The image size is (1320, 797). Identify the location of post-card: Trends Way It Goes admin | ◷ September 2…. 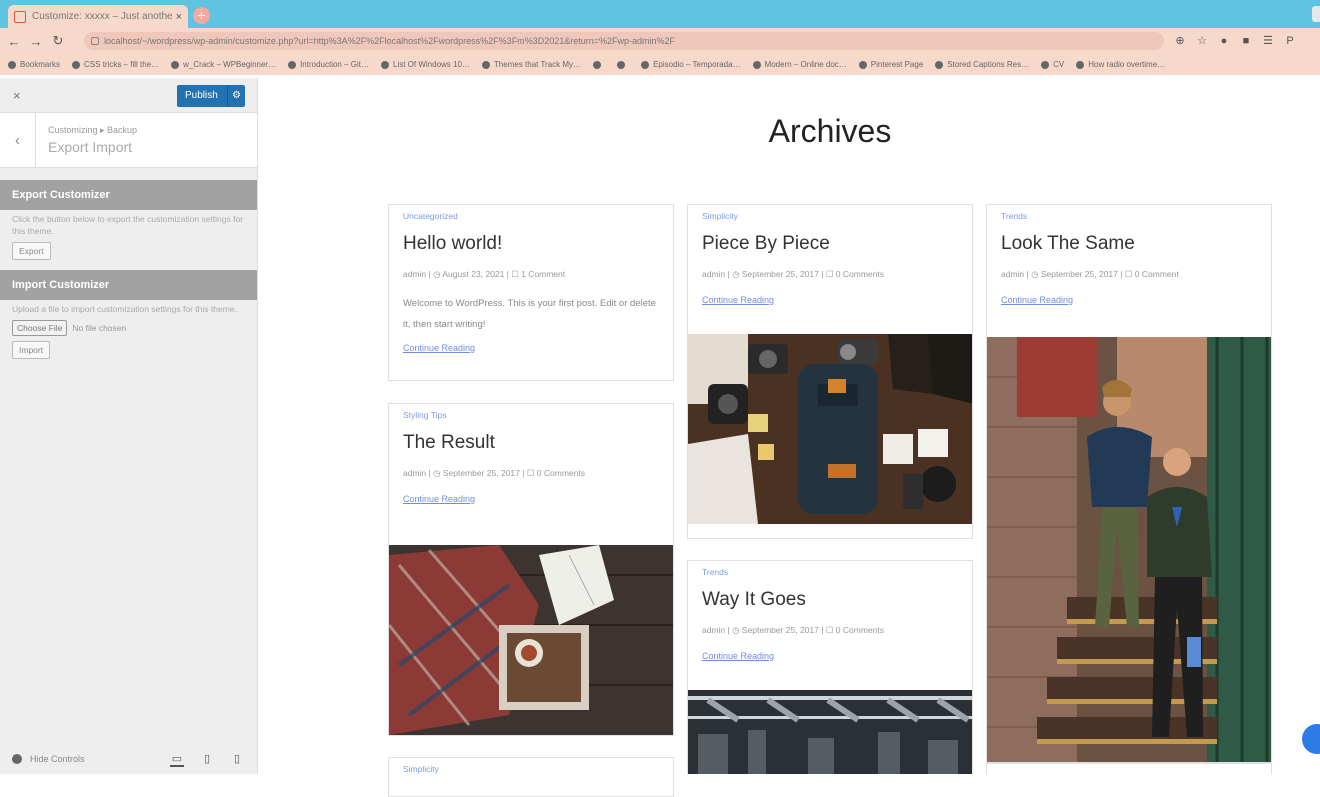
(830, 667).